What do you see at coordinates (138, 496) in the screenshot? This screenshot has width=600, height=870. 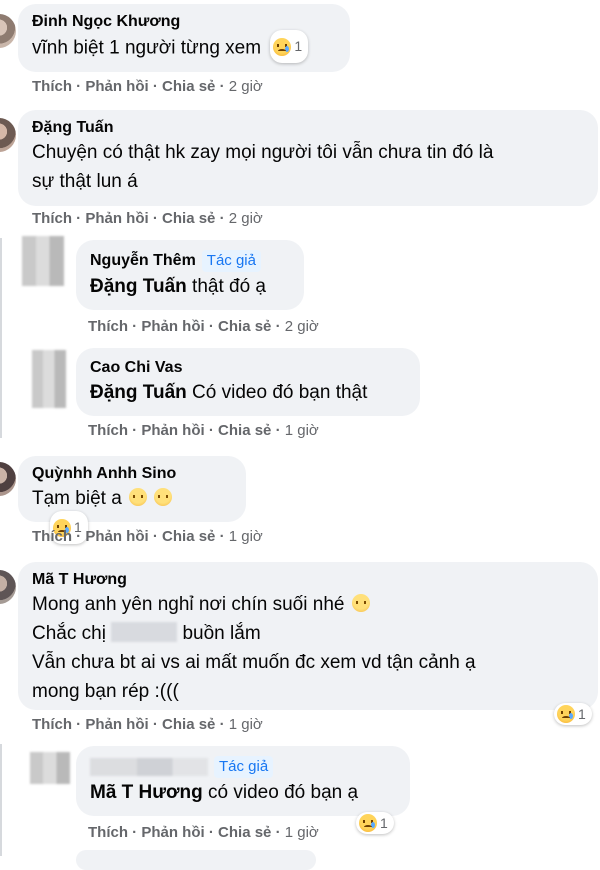 I see `cold-sweat-emoji-icon` at bounding box center [138, 496].